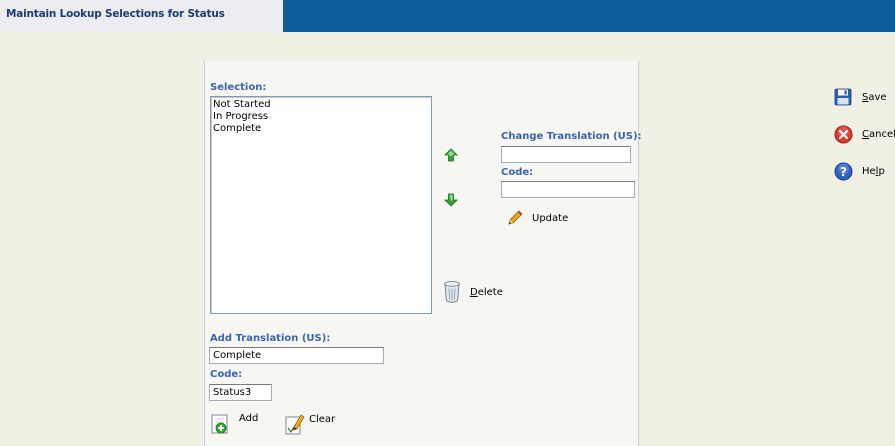 The width and height of the screenshot is (895, 446). What do you see at coordinates (843, 134) in the screenshot?
I see `cancel-x-icon` at bounding box center [843, 134].